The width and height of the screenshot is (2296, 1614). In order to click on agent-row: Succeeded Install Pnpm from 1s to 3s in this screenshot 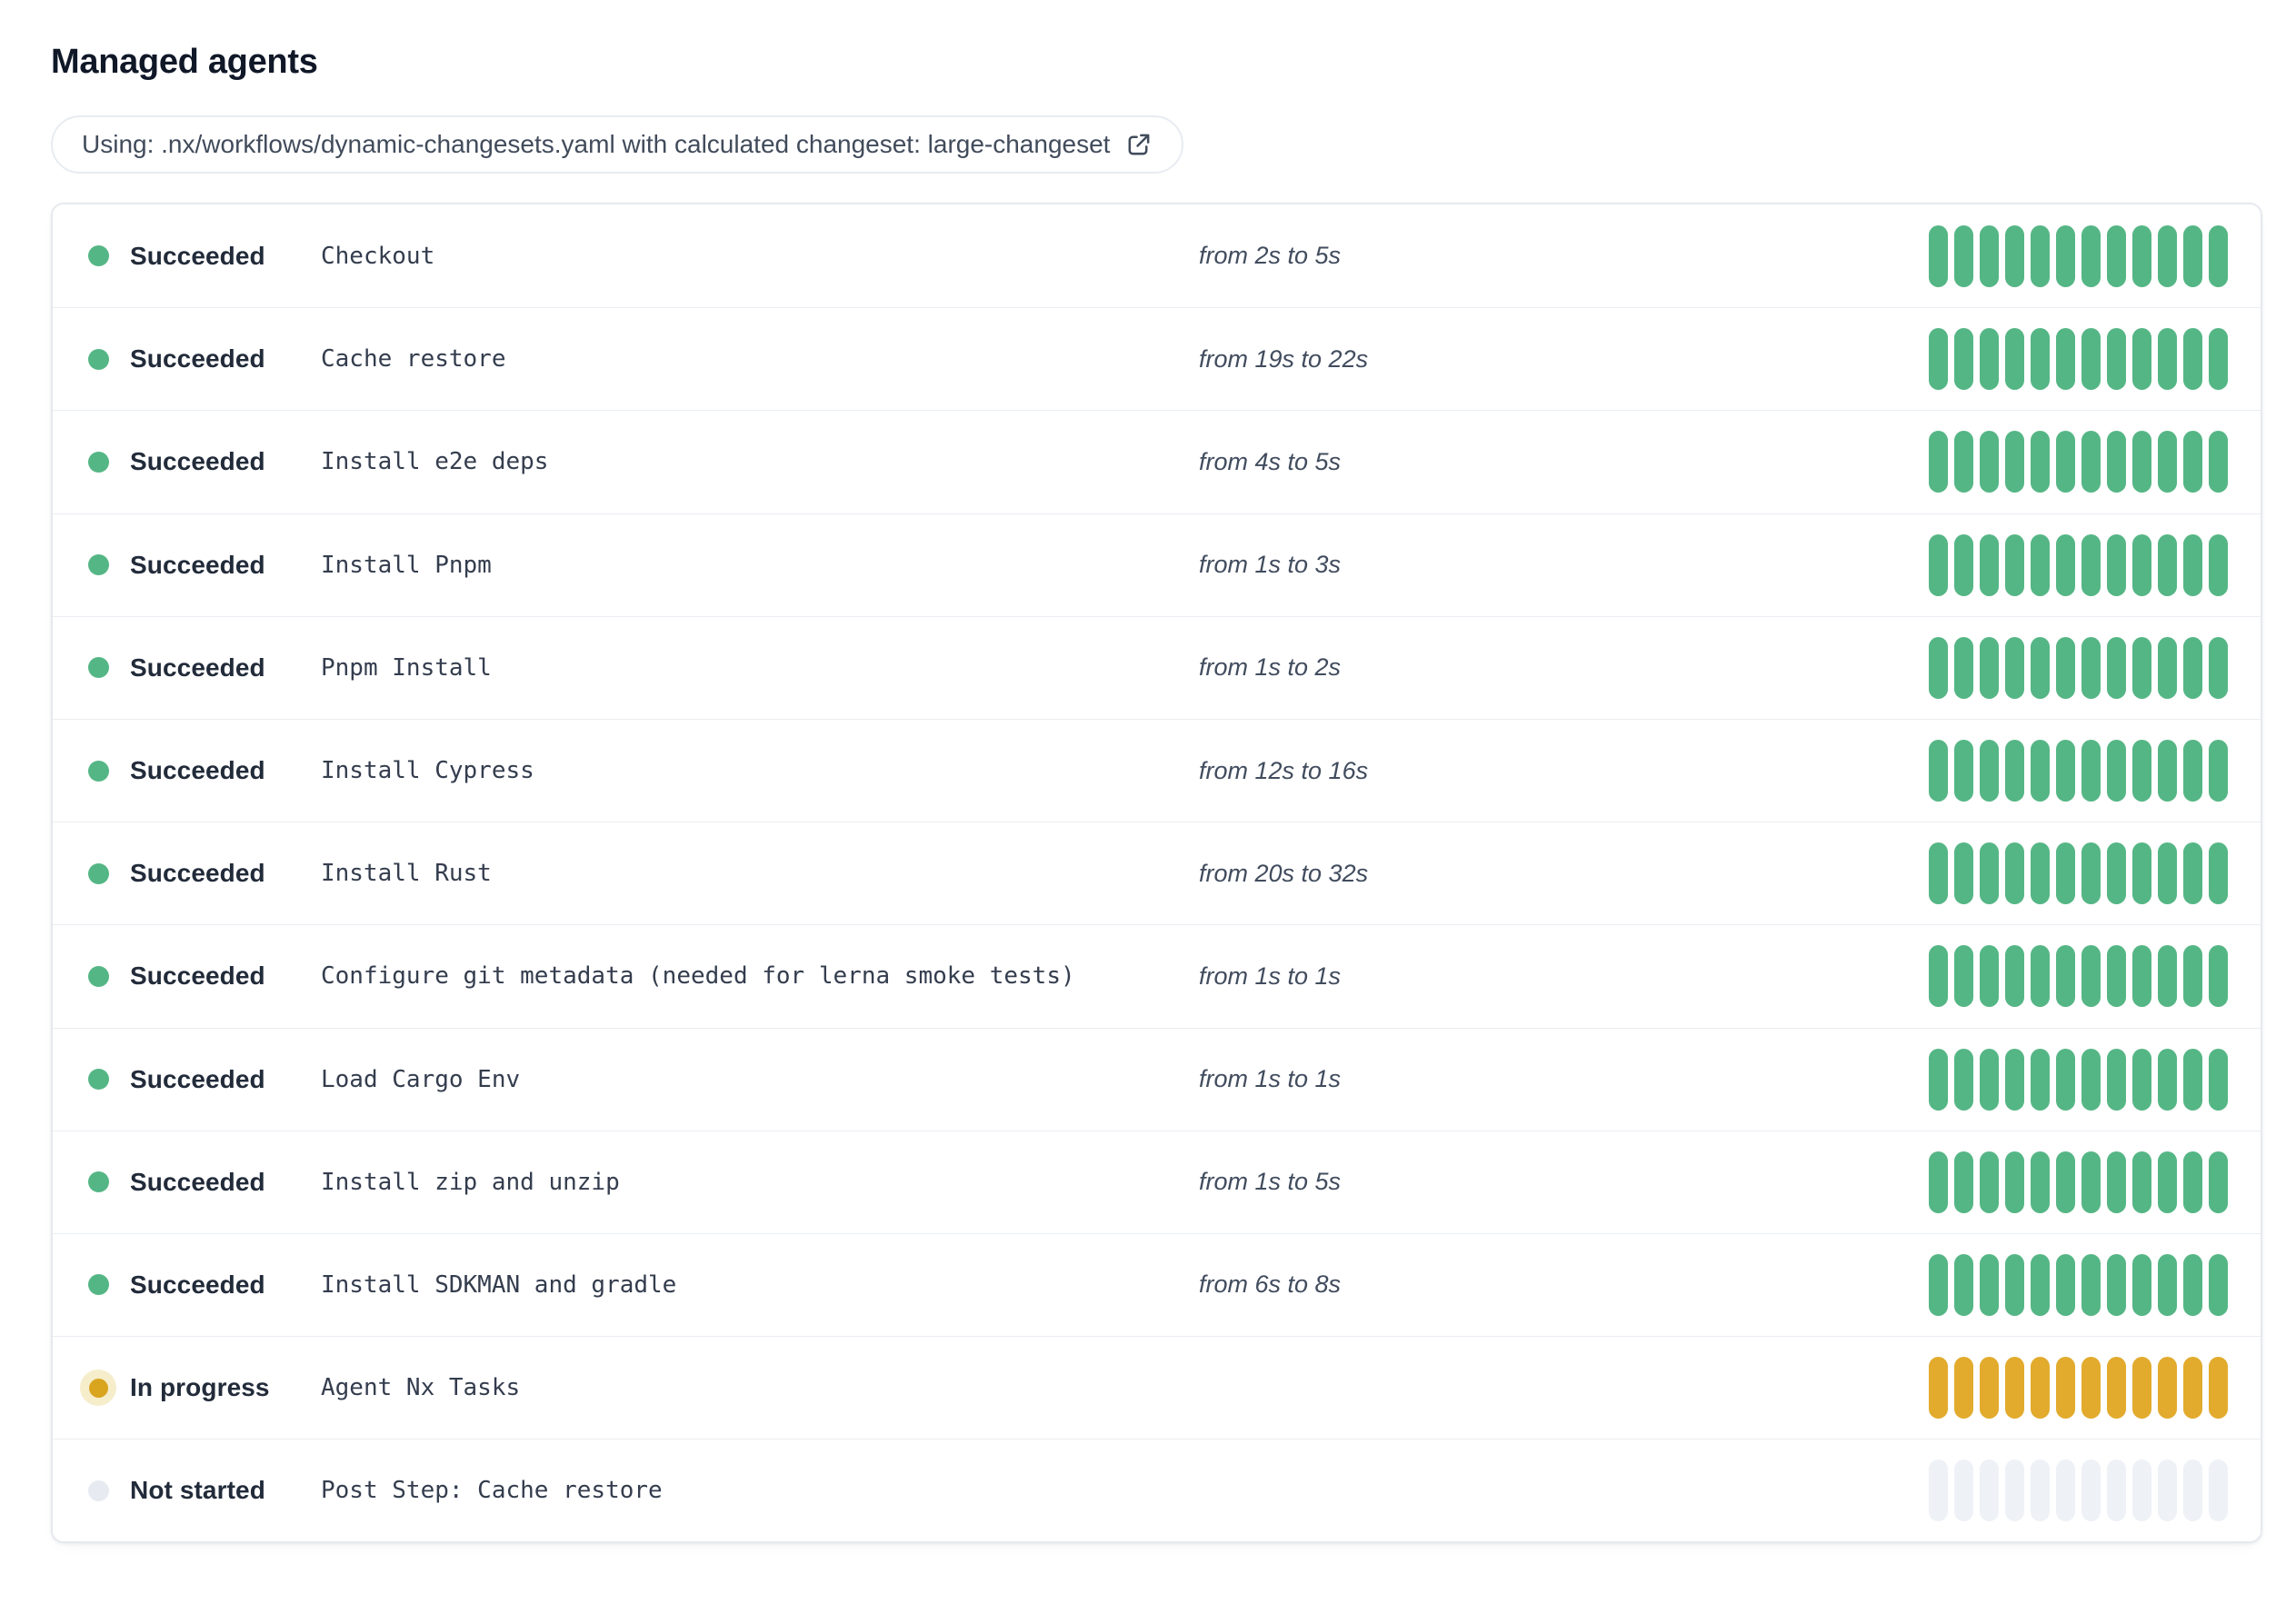, I will do `click(1157, 564)`.